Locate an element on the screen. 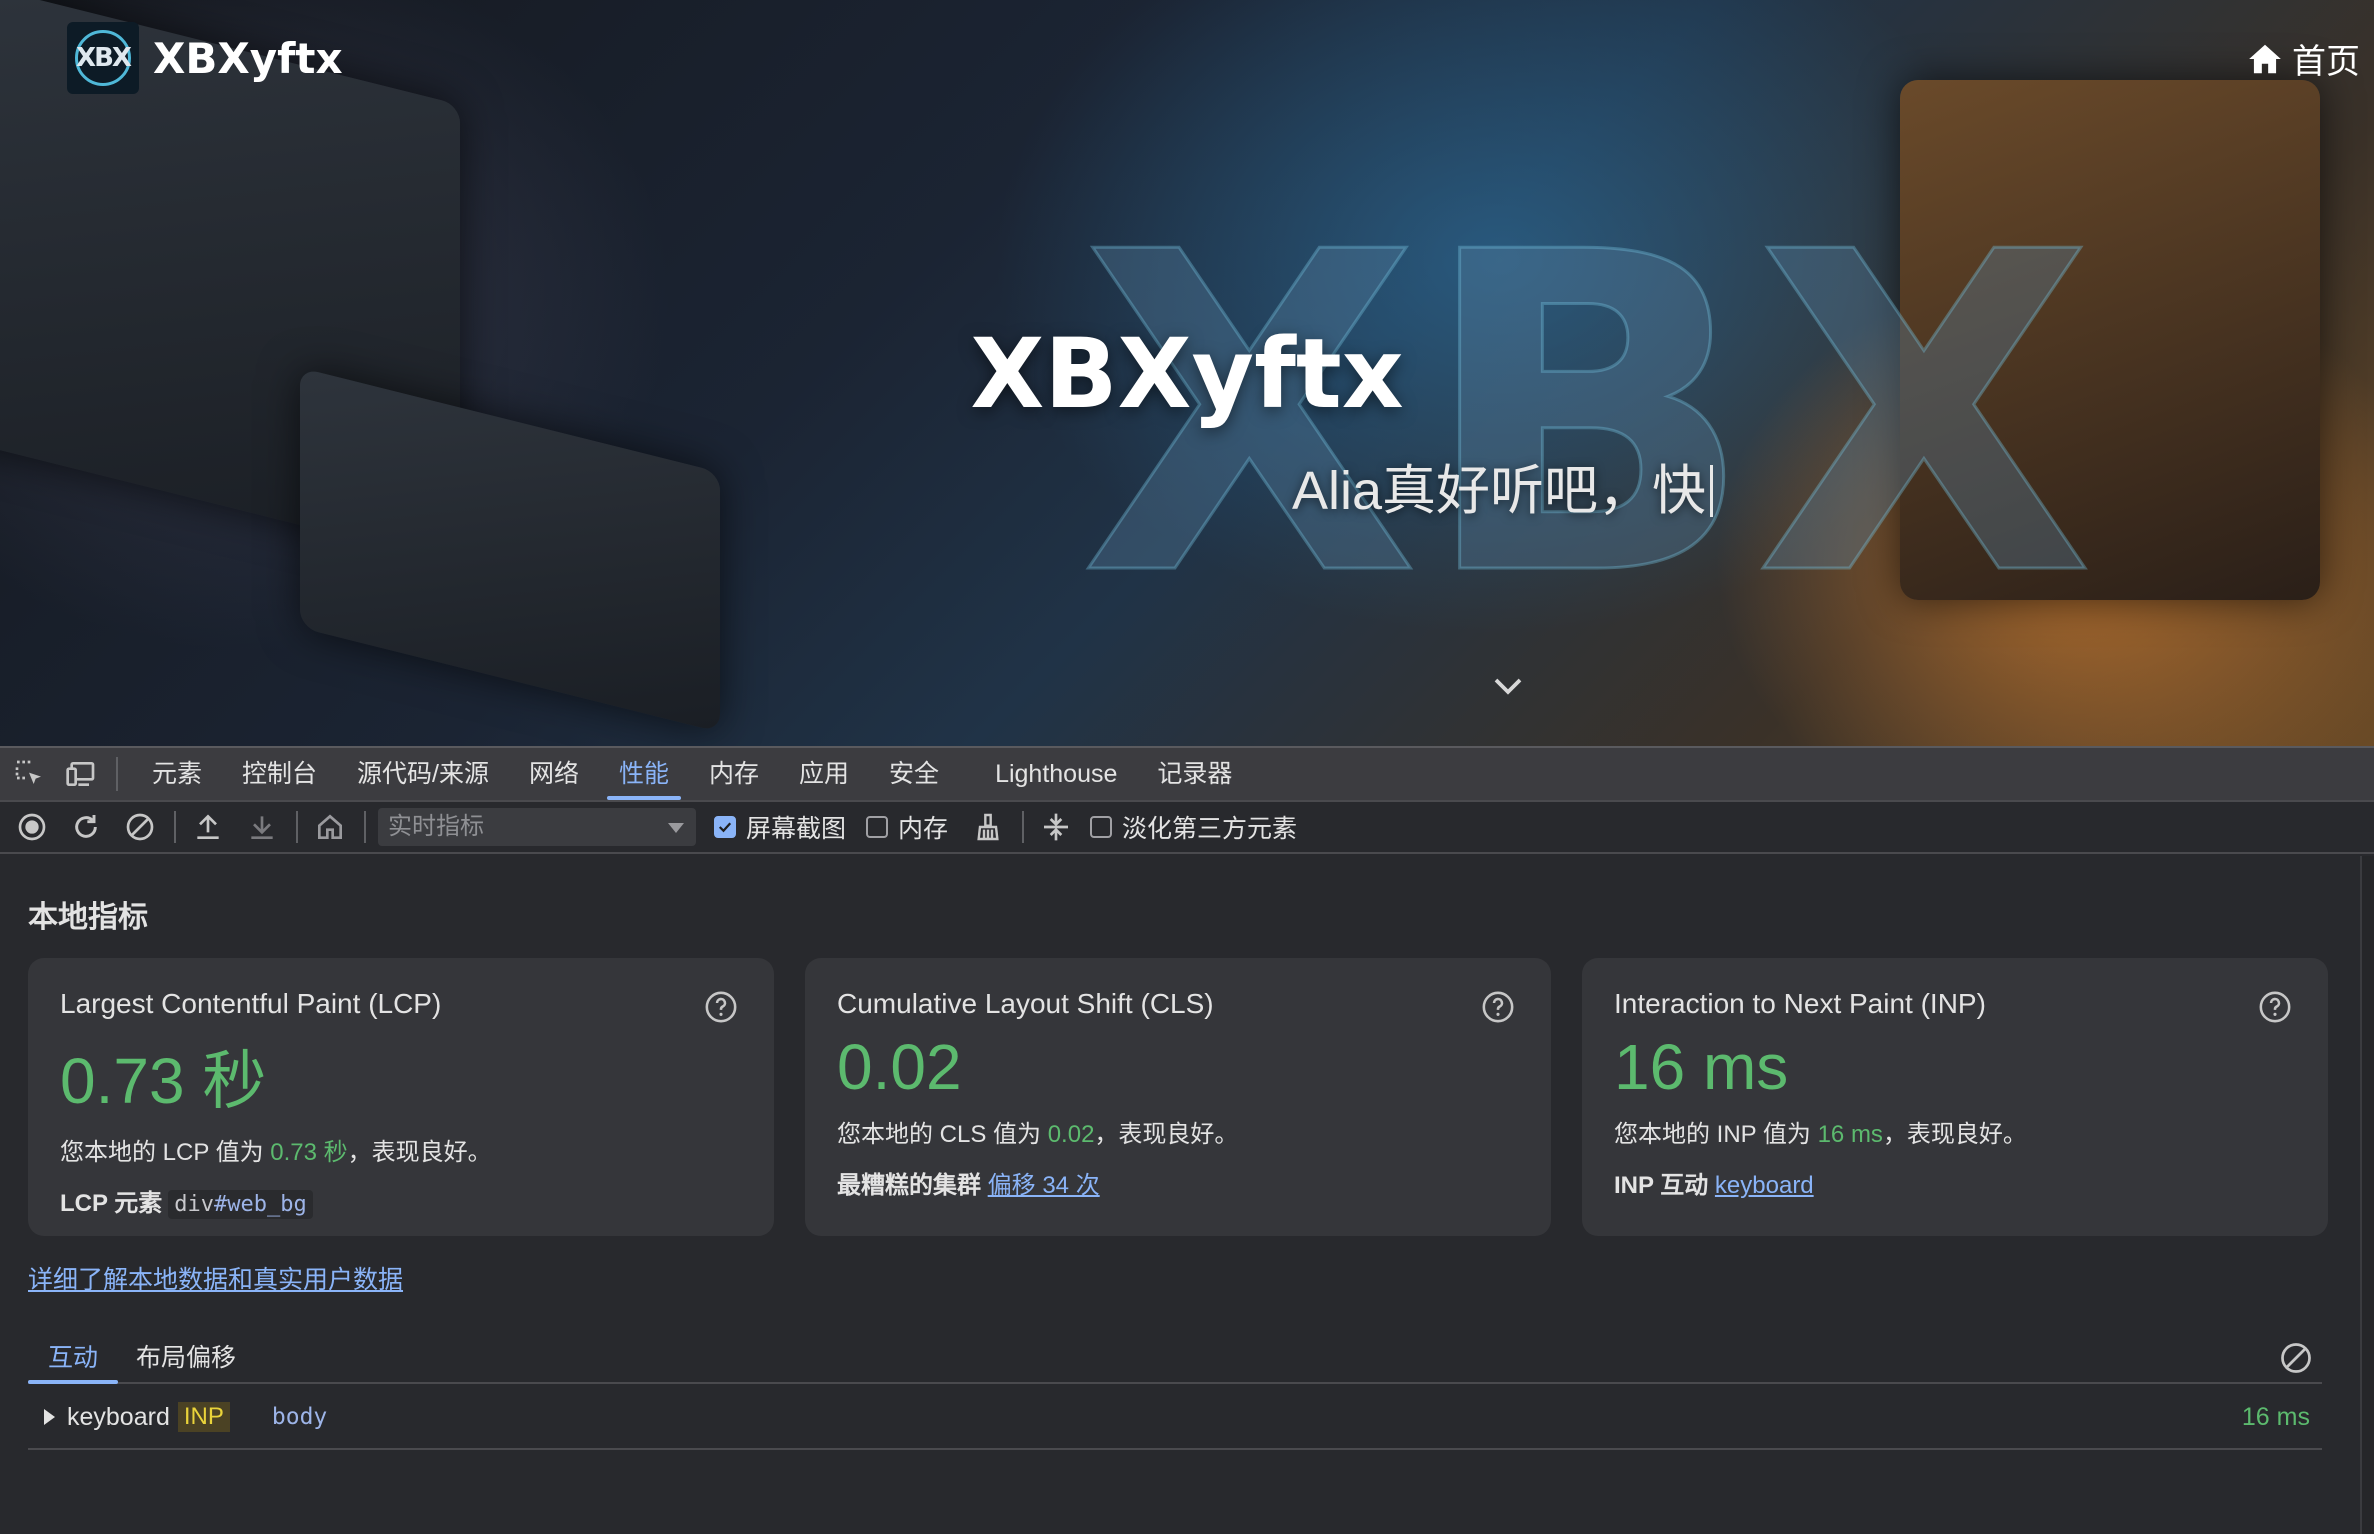 Image resolution: width=2374 pixels, height=1534 pixels. reload-icon is located at coordinates (86, 826).